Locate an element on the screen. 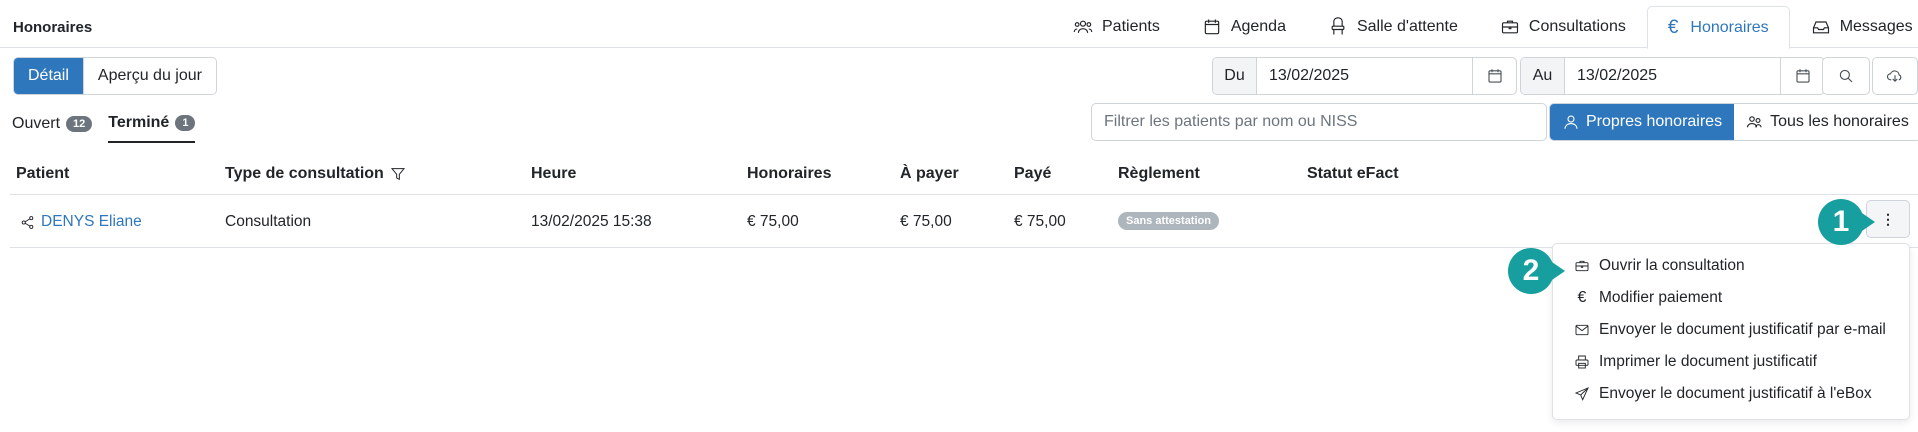 This screenshot has width=1918, height=432. own-fees-button: Propres honoraires is located at coordinates (1642, 122).